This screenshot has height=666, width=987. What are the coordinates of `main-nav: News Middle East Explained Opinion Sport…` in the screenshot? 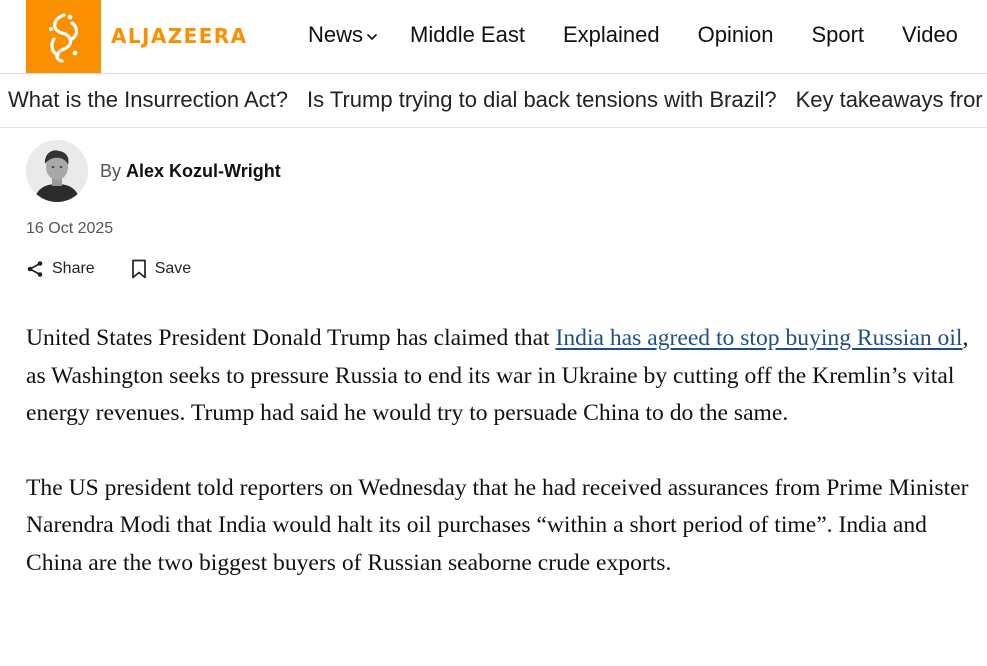 It's located at (633, 35).